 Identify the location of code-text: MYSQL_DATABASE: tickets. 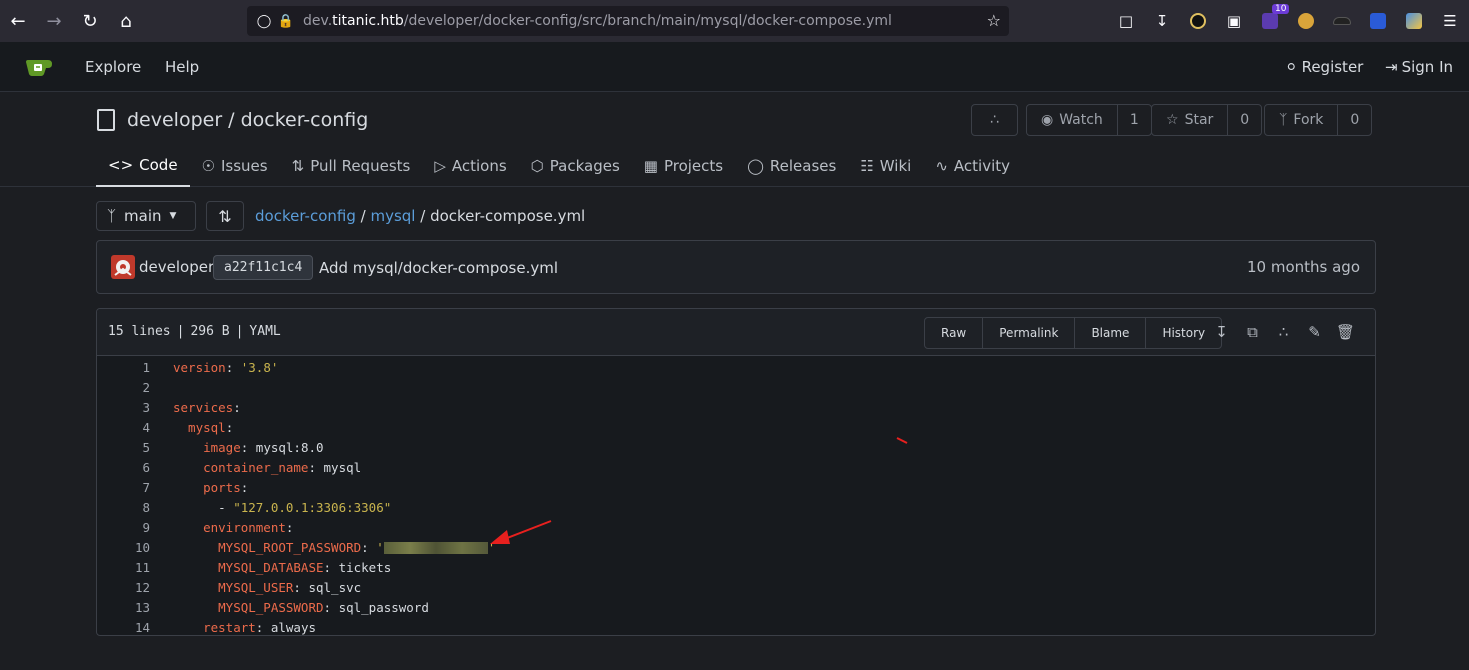
(282, 567).